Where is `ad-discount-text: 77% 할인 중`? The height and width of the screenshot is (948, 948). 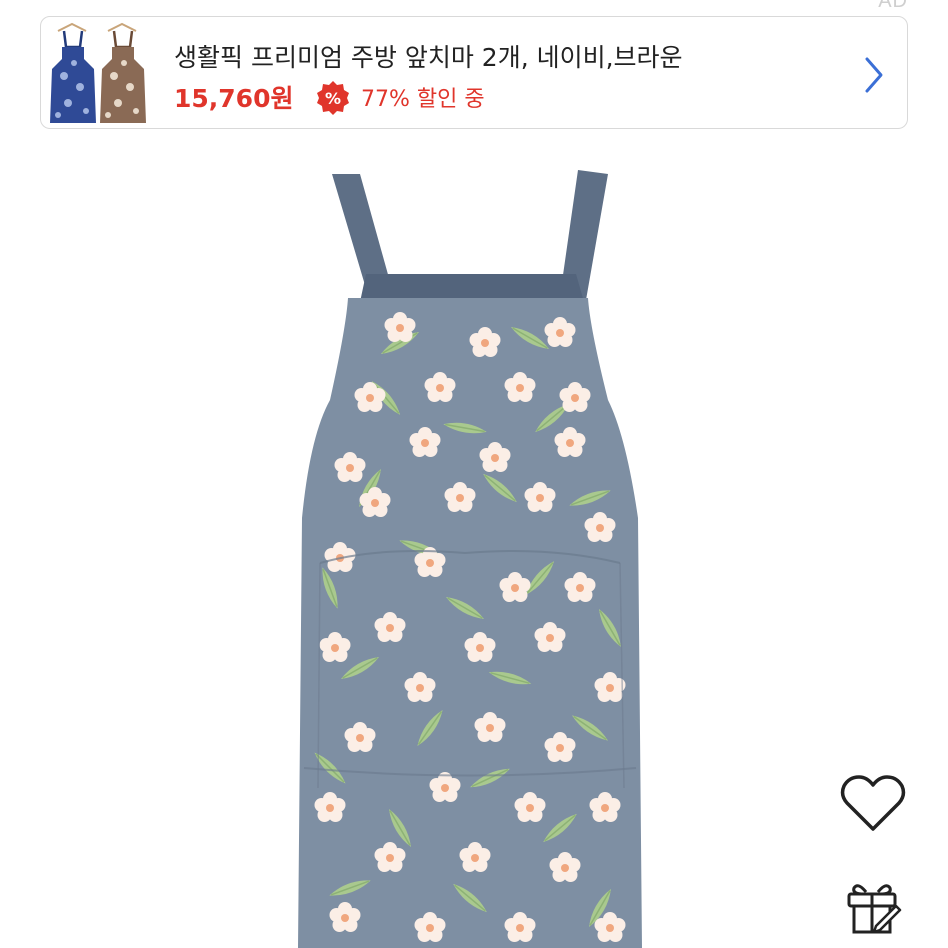
ad-discount-text: 77% 할인 중 is located at coordinates (423, 99).